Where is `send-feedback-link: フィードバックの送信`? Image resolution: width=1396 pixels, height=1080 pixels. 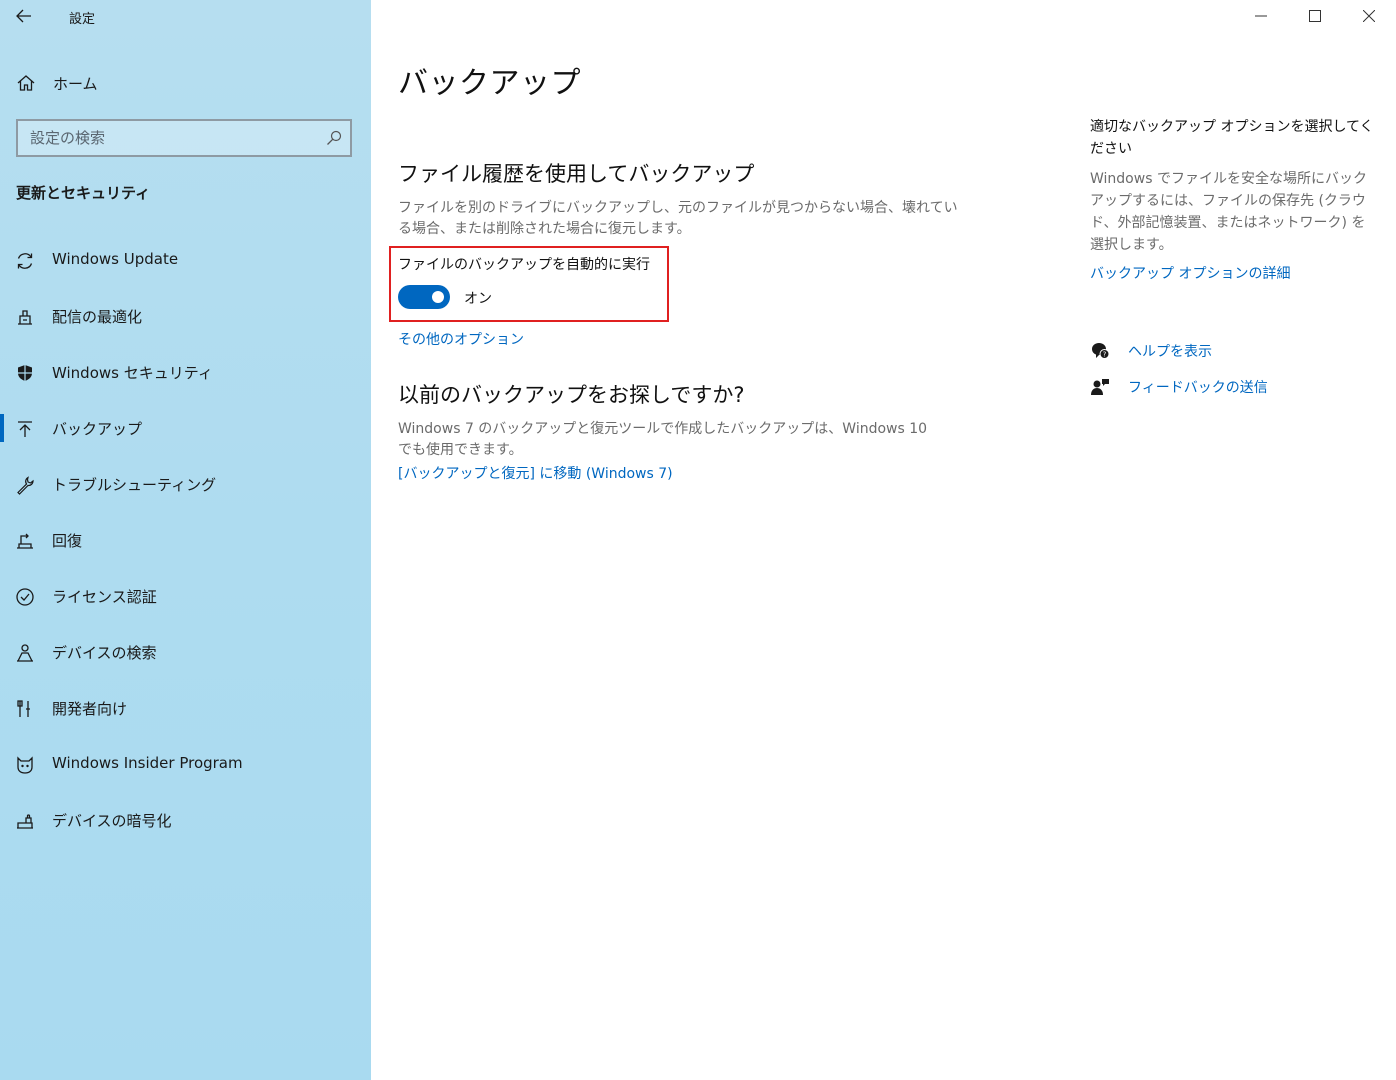 send-feedback-link: フィードバックの送信 is located at coordinates (1215, 387).